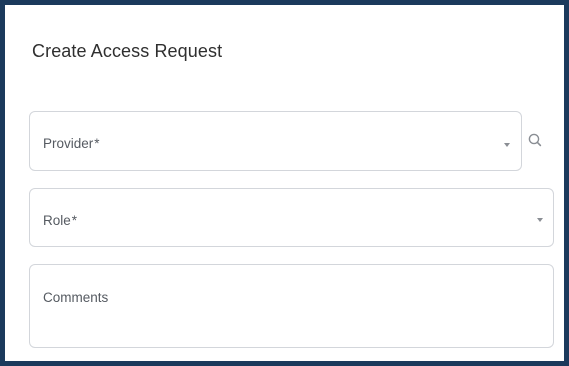 This screenshot has width=569, height=366. I want to click on provider-label-group: Provider*, so click(71, 143).